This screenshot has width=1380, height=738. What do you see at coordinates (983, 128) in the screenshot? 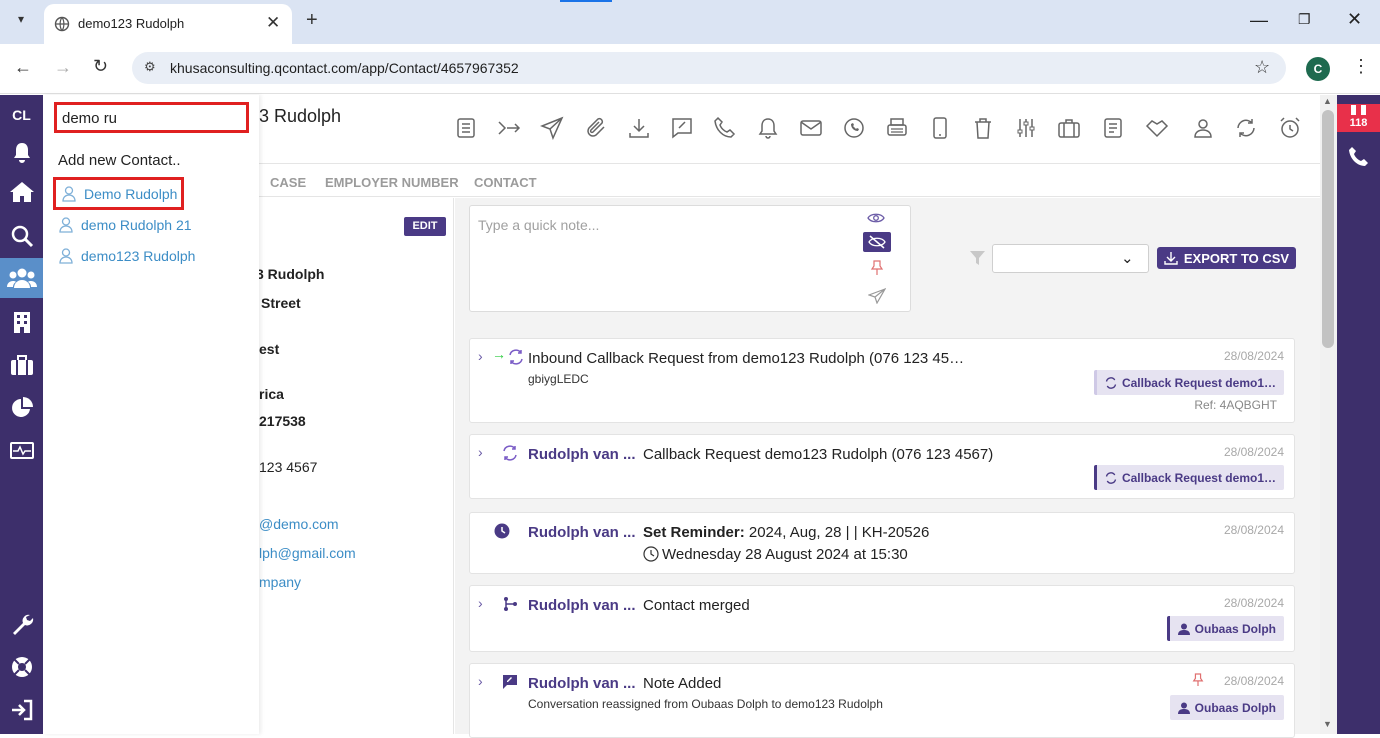
I see `trash-icon` at bounding box center [983, 128].